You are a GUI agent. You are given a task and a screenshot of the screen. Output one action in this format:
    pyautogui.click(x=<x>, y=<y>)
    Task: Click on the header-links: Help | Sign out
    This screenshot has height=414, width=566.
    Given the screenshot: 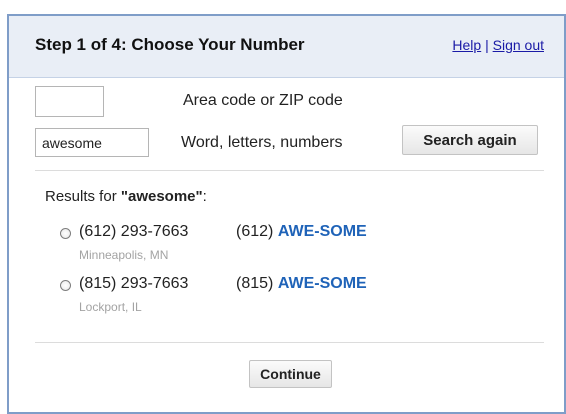 What is the action you would take?
    pyautogui.click(x=498, y=45)
    